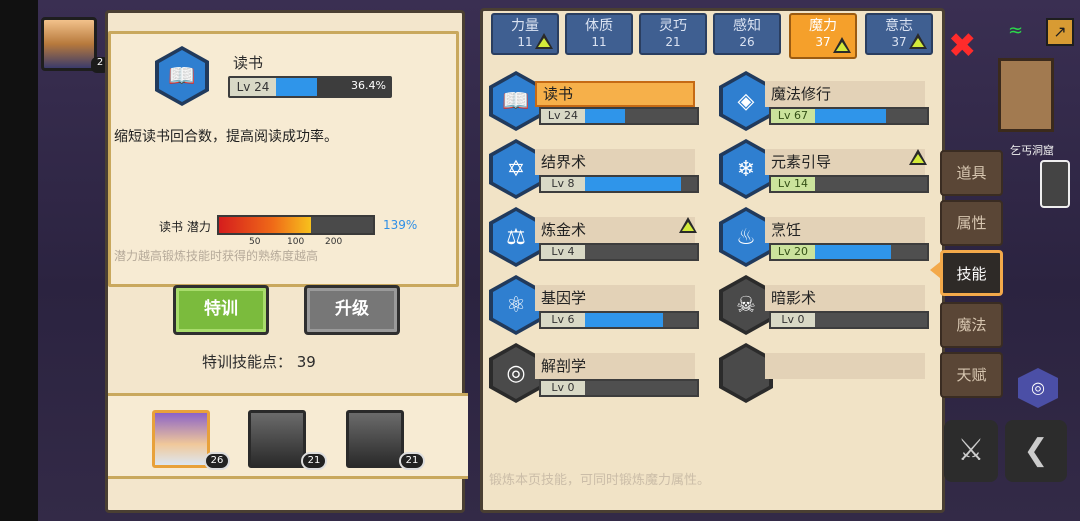  Describe the element at coordinates (525, 26) in the screenshot. I see `tab-label: 力量` at that location.